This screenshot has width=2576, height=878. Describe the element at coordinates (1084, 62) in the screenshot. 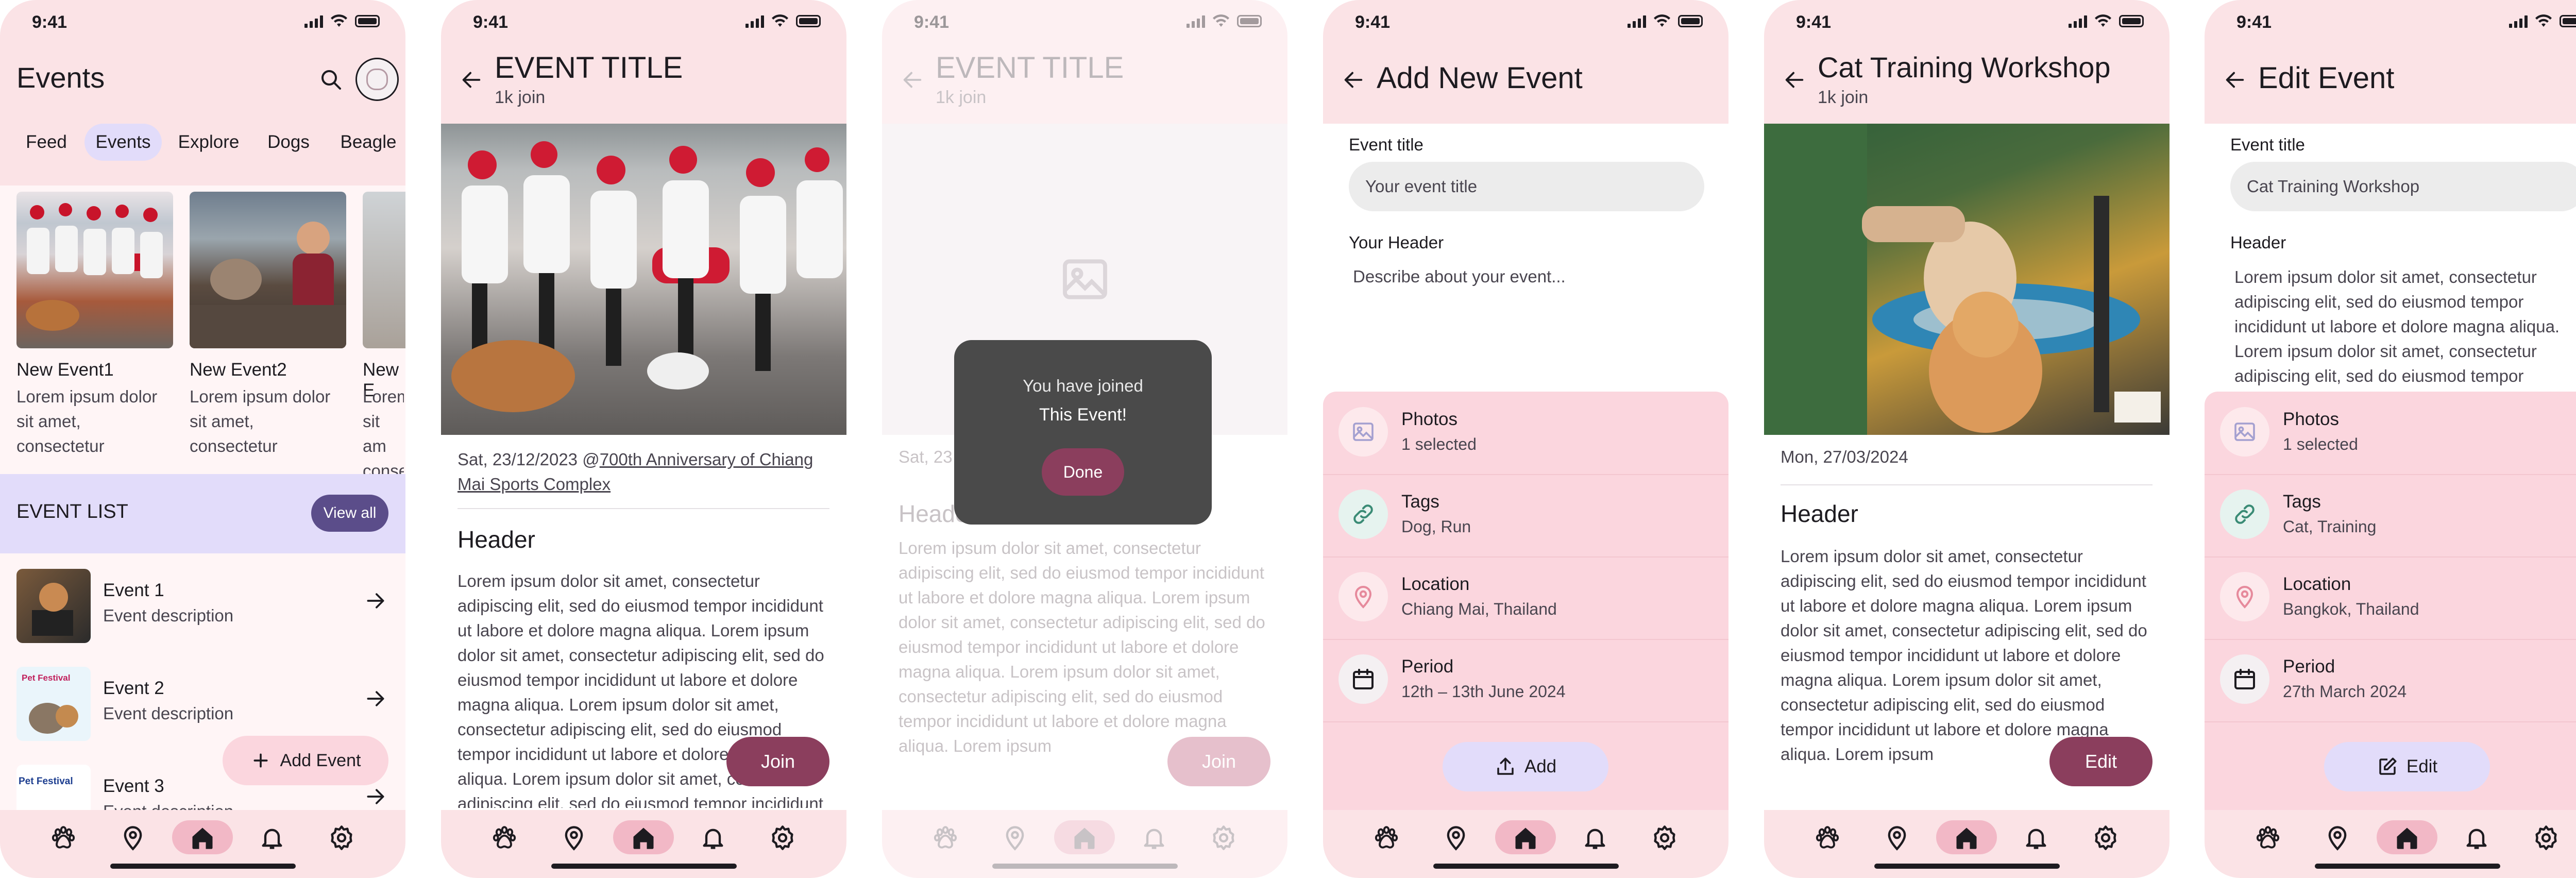

I see `detail-header: 9:41 EVENT TITLE 1k join` at that location.